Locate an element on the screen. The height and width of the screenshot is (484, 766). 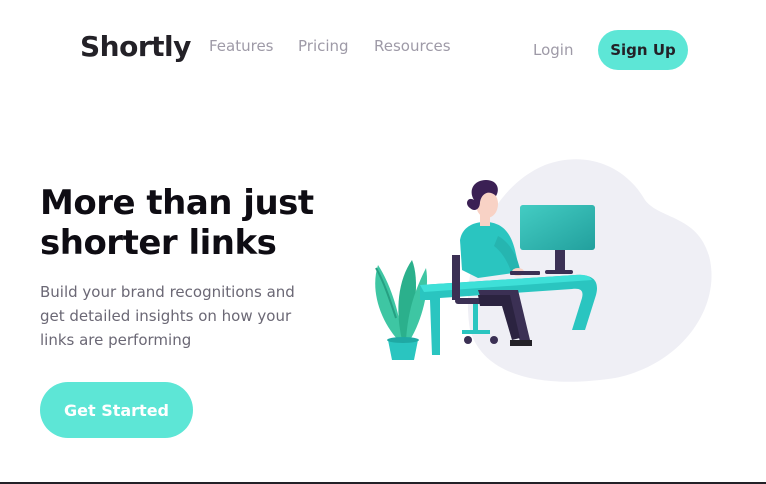
login-link: Login is located at coordinates (553, 50).